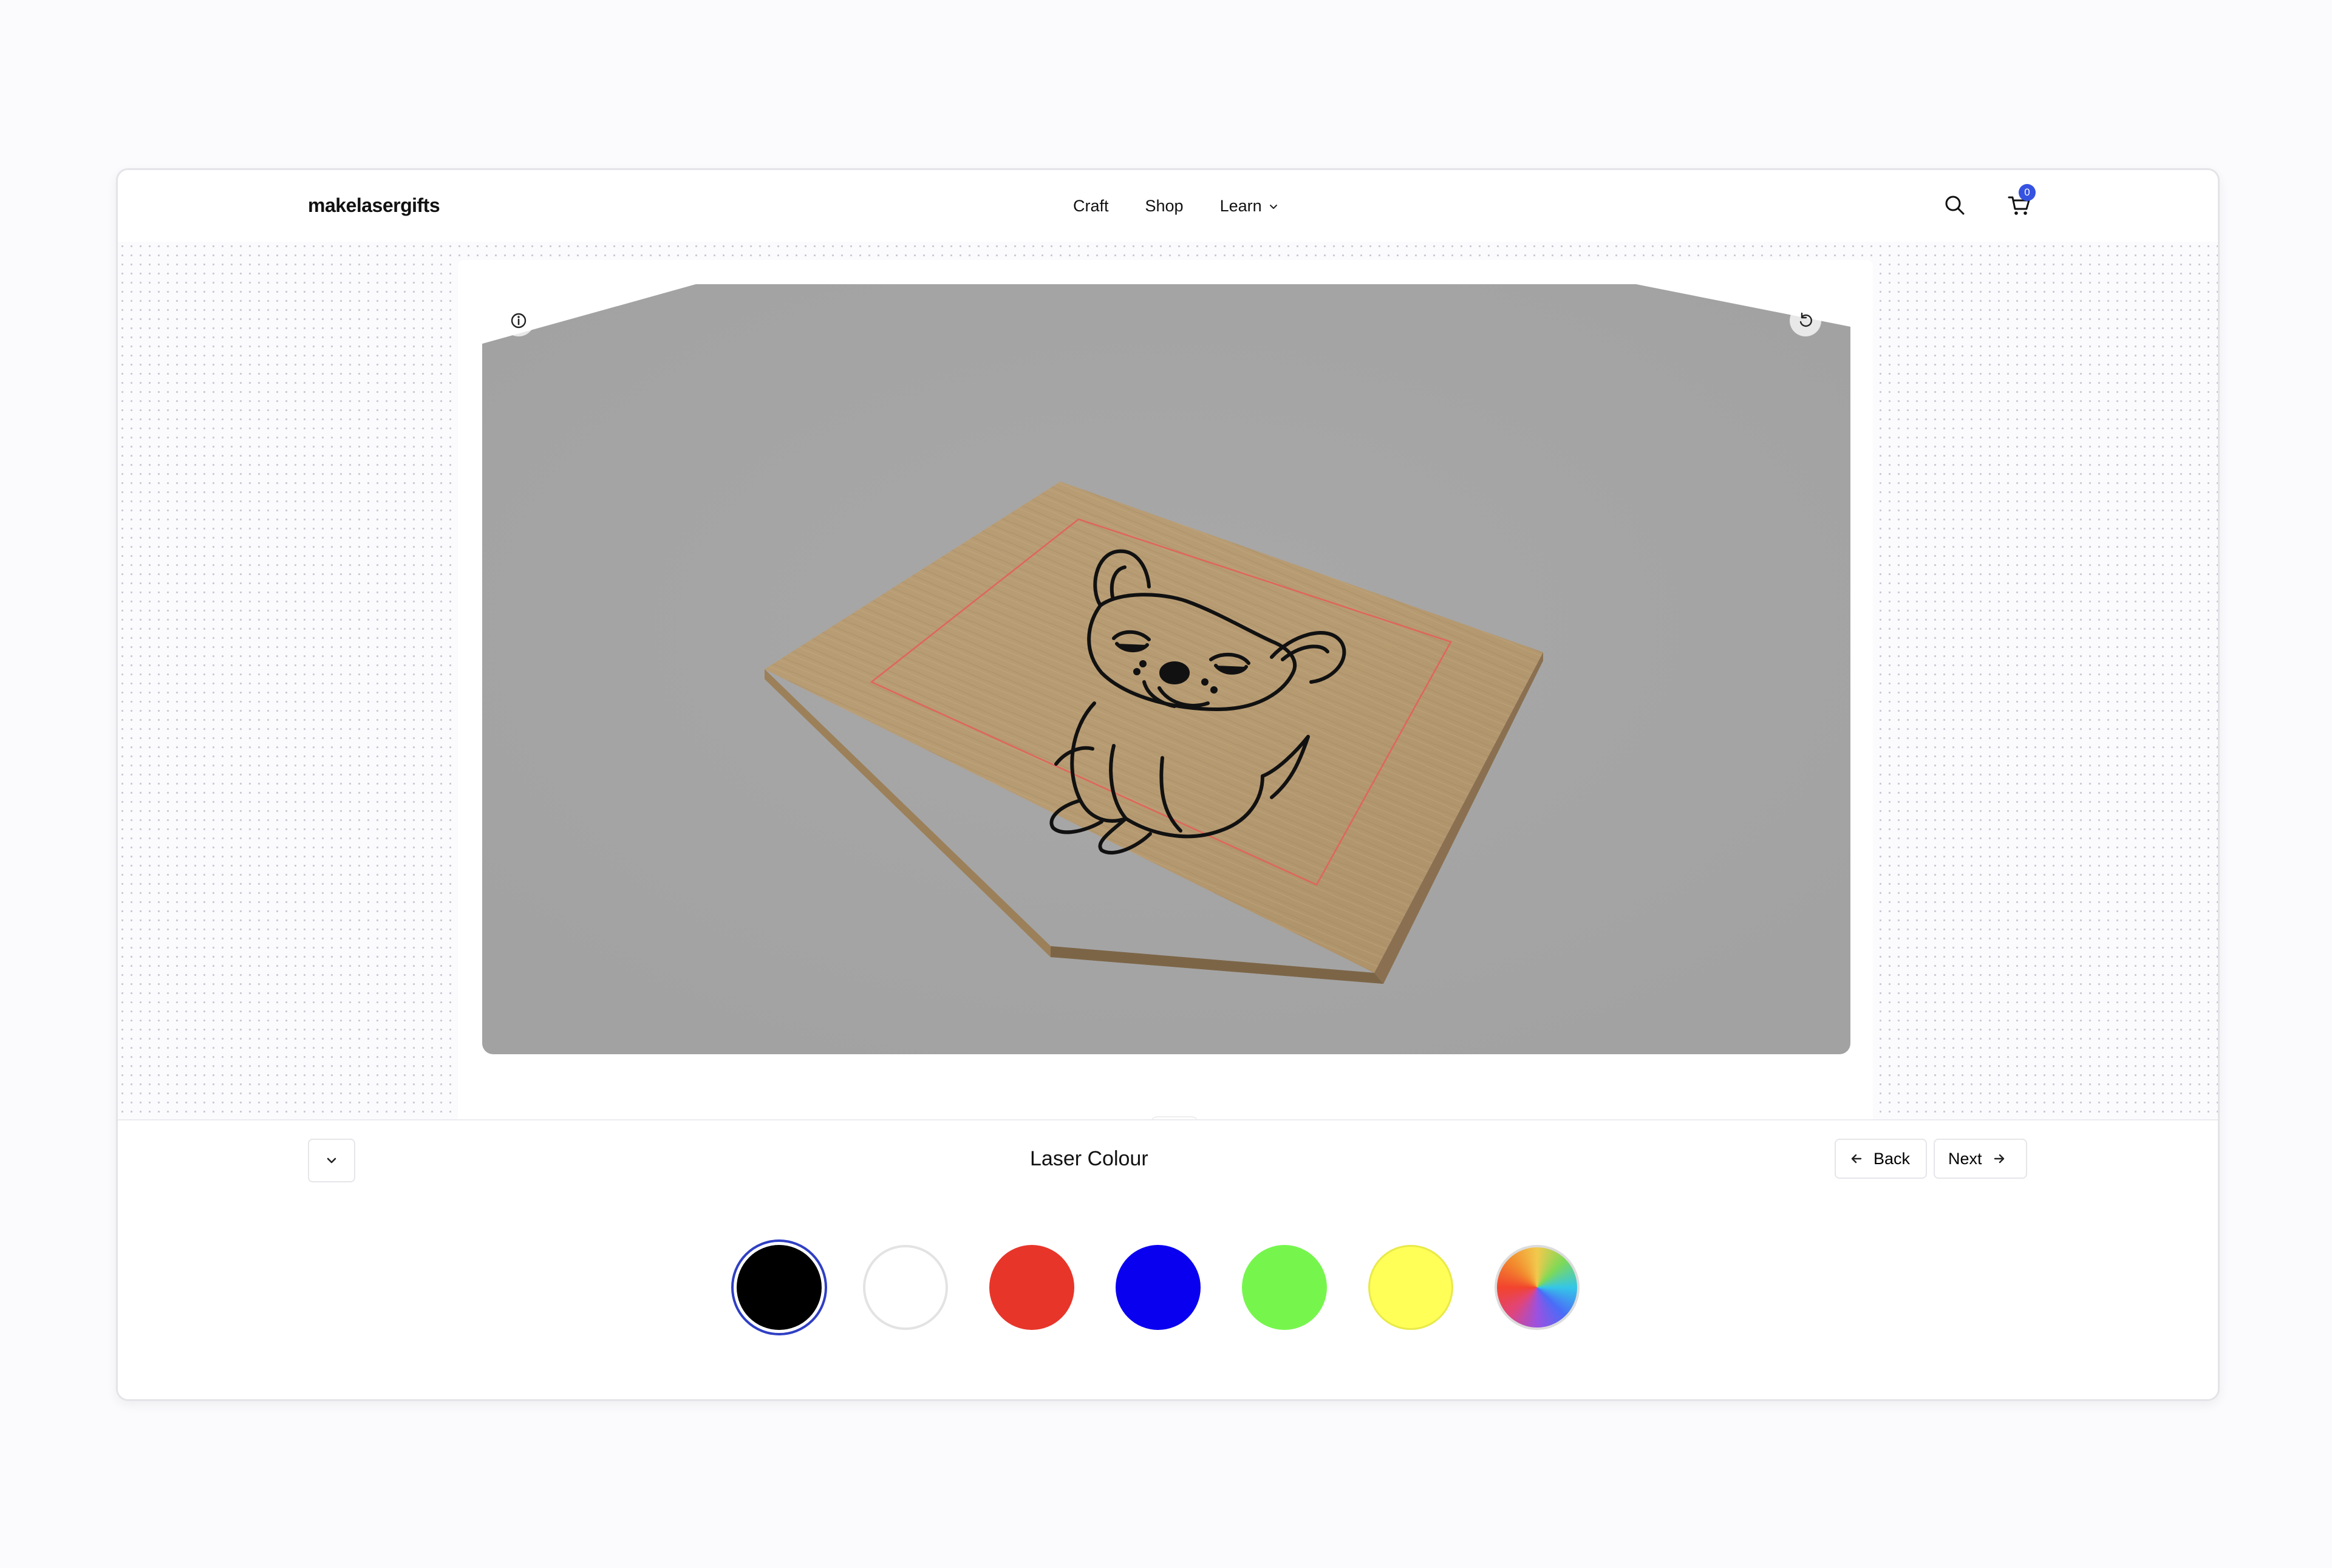  Describe the element at coordinates (374, 205) in the screenshot. I see `brand-logo: makelasergifts` at that location.